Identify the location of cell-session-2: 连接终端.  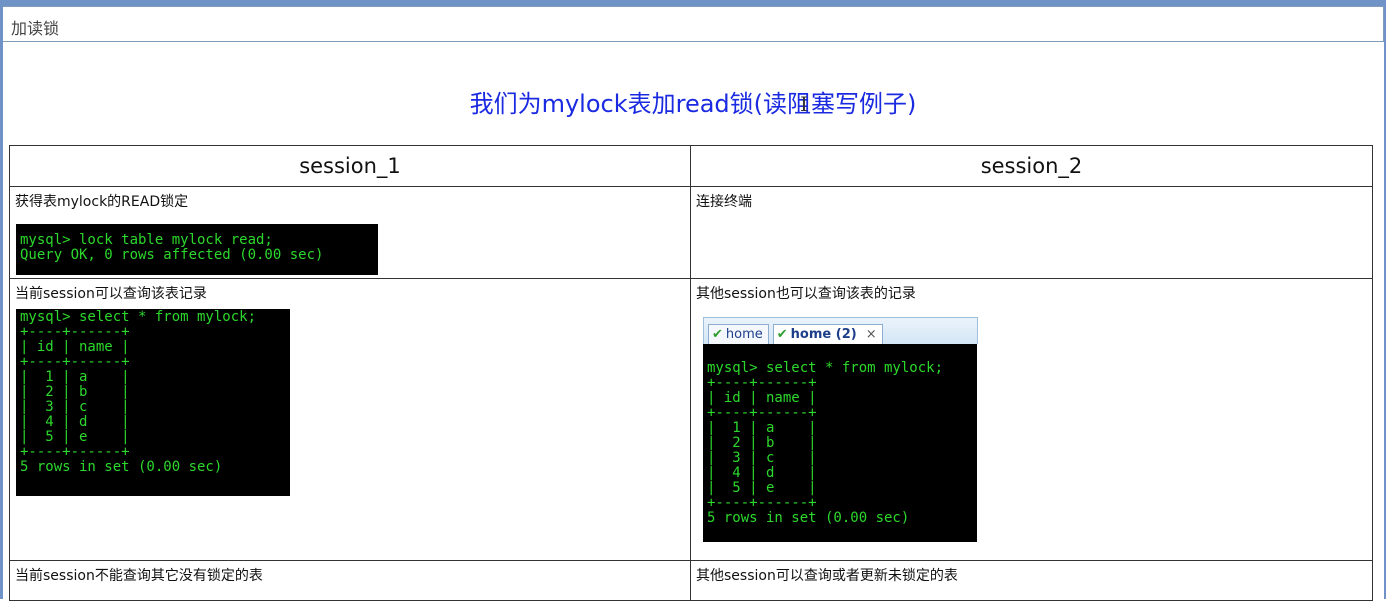
(1031, 232).